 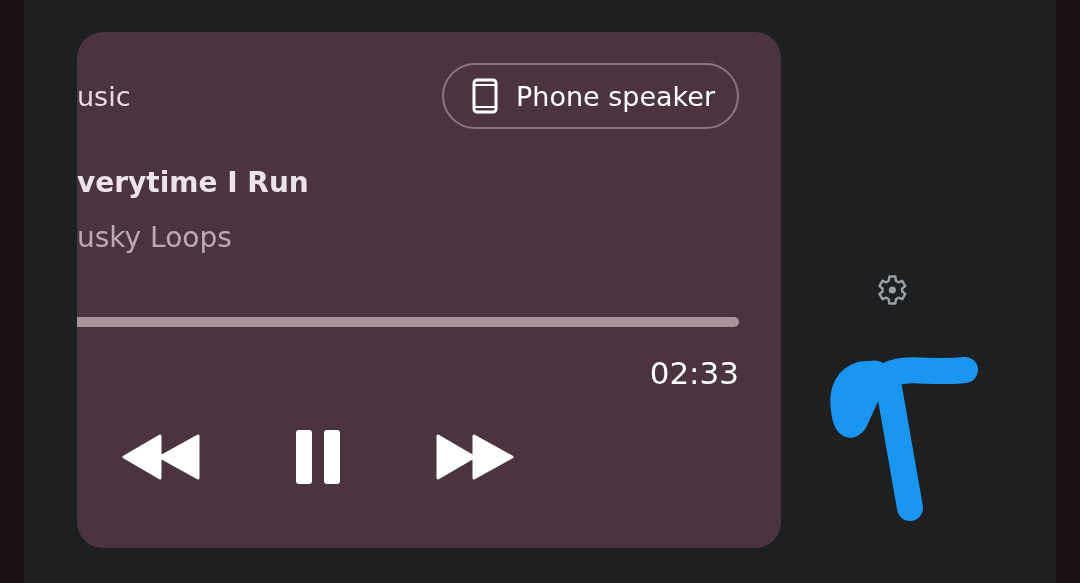 What do you see at coordinates (193, 183) in the screenshot?
I see `song-title: verytime I Run` at bounding box center [193, 183].